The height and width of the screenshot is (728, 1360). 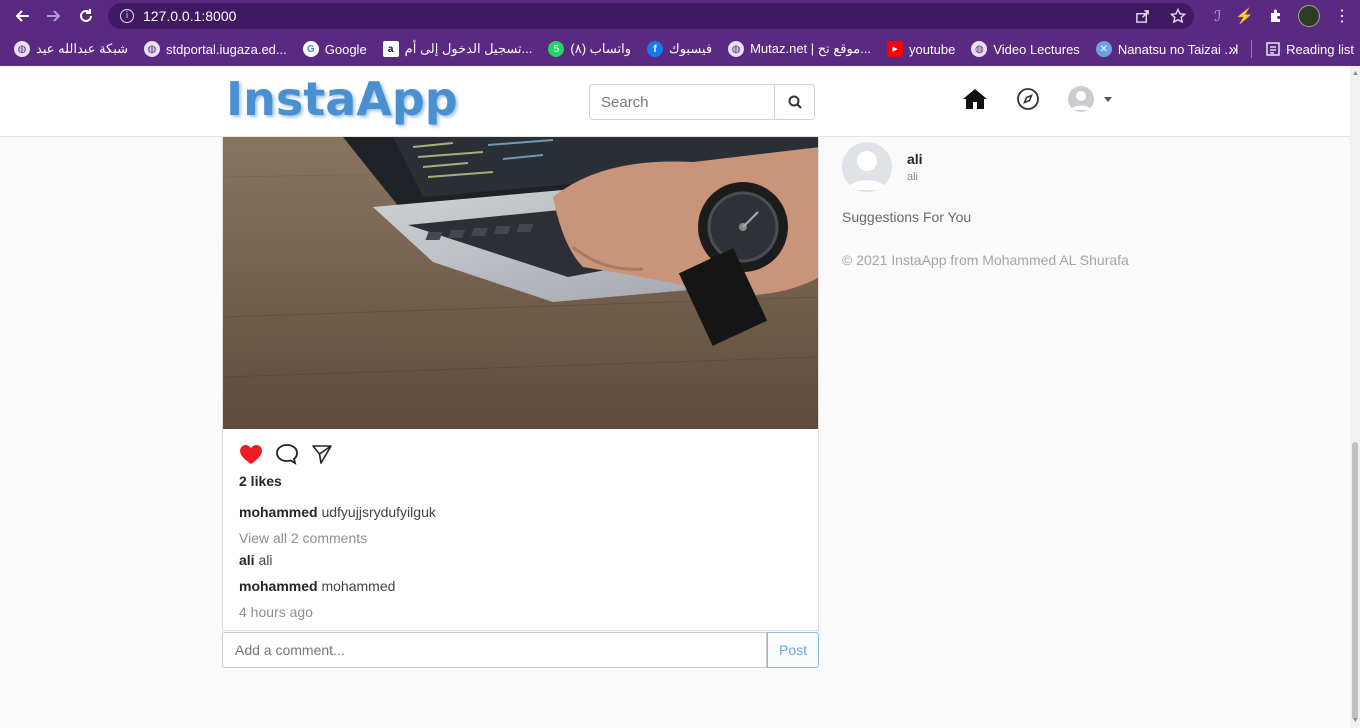 What do you see at coordinates (975, 99) in the screenshot?
I see `home-icon` at bounding box center [975, 99].